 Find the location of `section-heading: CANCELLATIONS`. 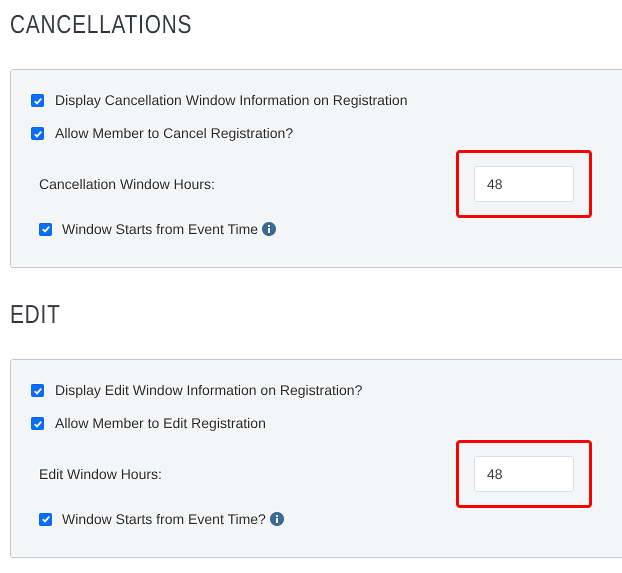

section-heading: CANCELLATIONS is located at coordinates (101, 24).